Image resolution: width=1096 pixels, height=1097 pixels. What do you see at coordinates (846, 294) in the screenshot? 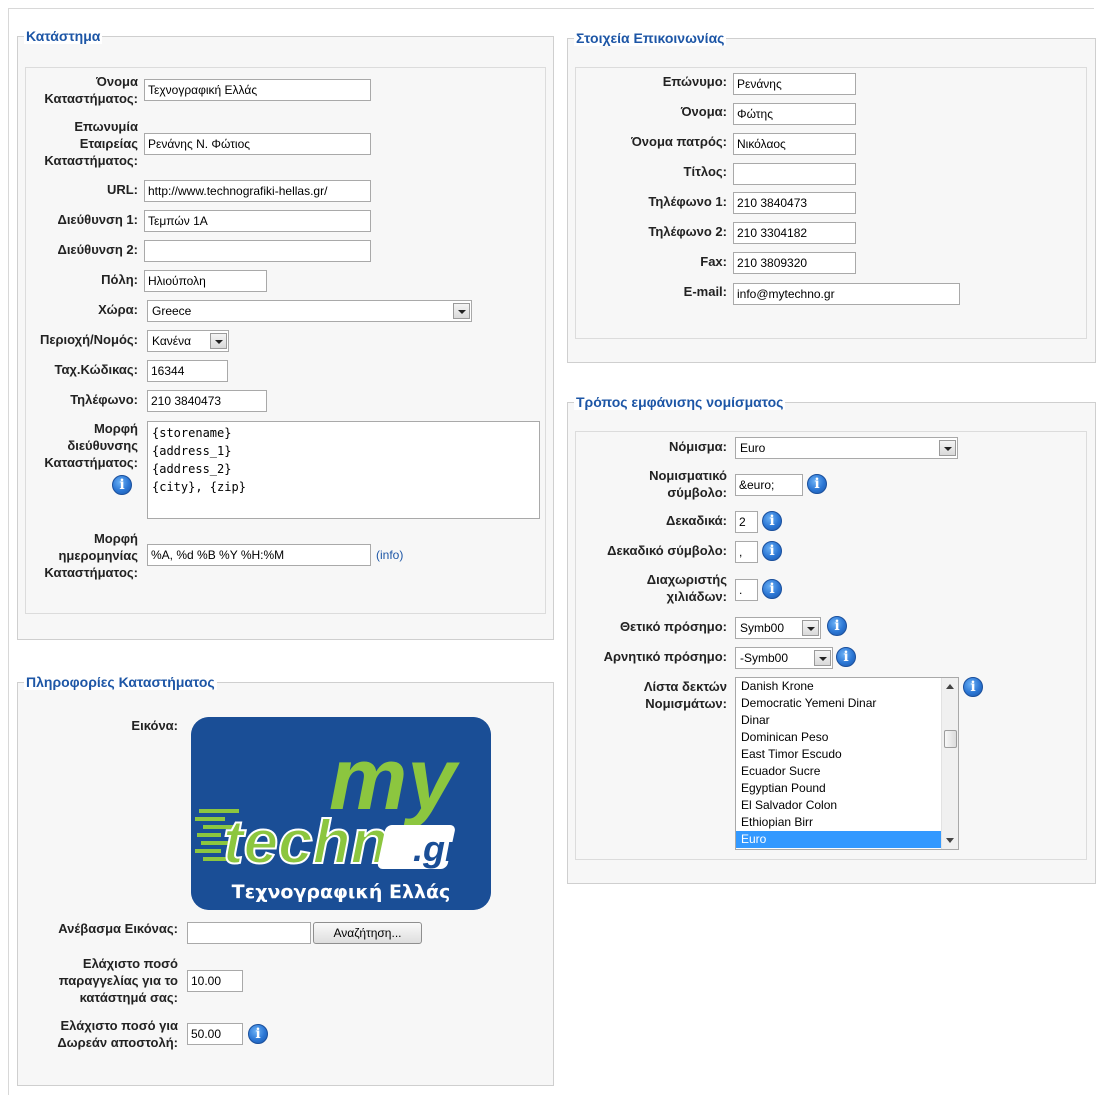
I see `email-input: info@mytechno.gr` at bounding box center [846, 294].